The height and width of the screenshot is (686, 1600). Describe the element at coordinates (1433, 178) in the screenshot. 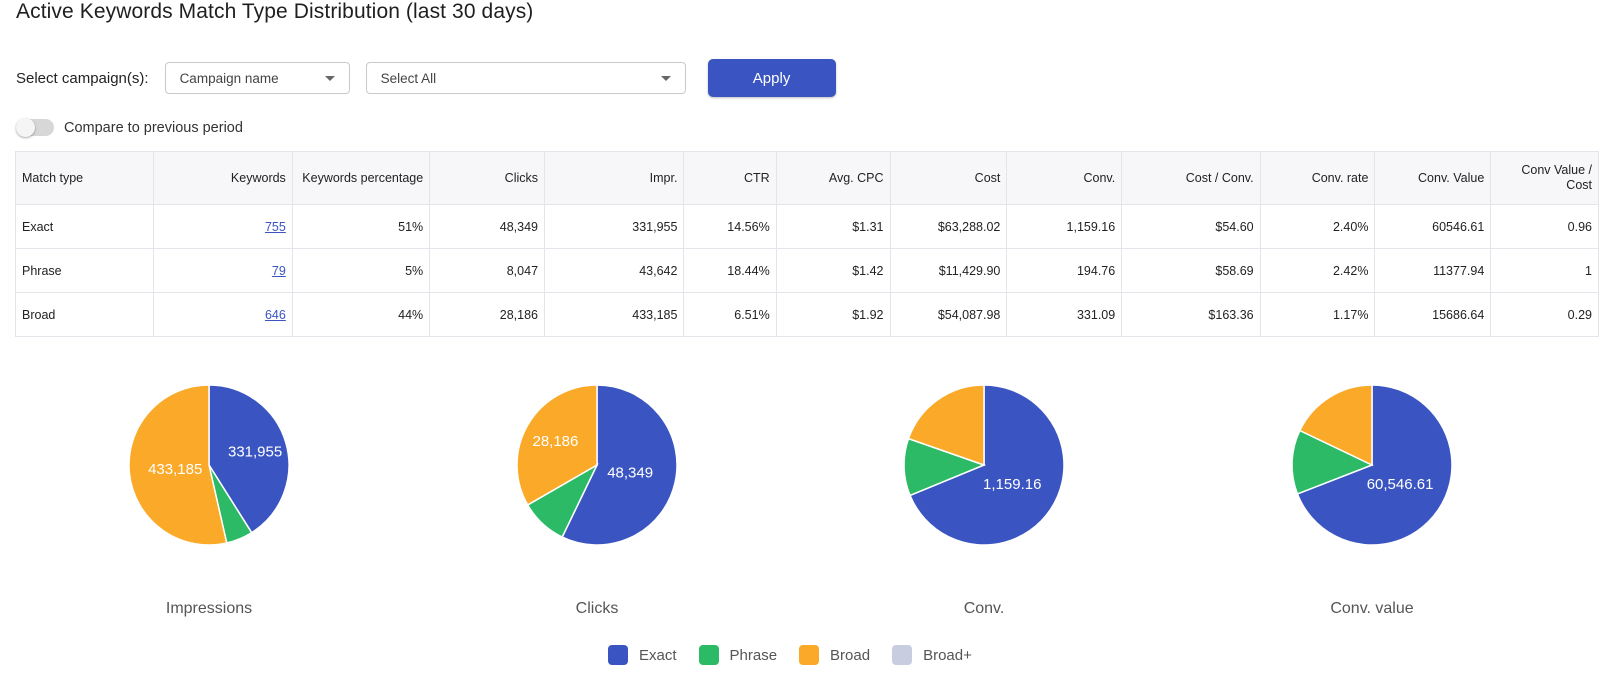

I see `column-header: Conv. Value` at that location.